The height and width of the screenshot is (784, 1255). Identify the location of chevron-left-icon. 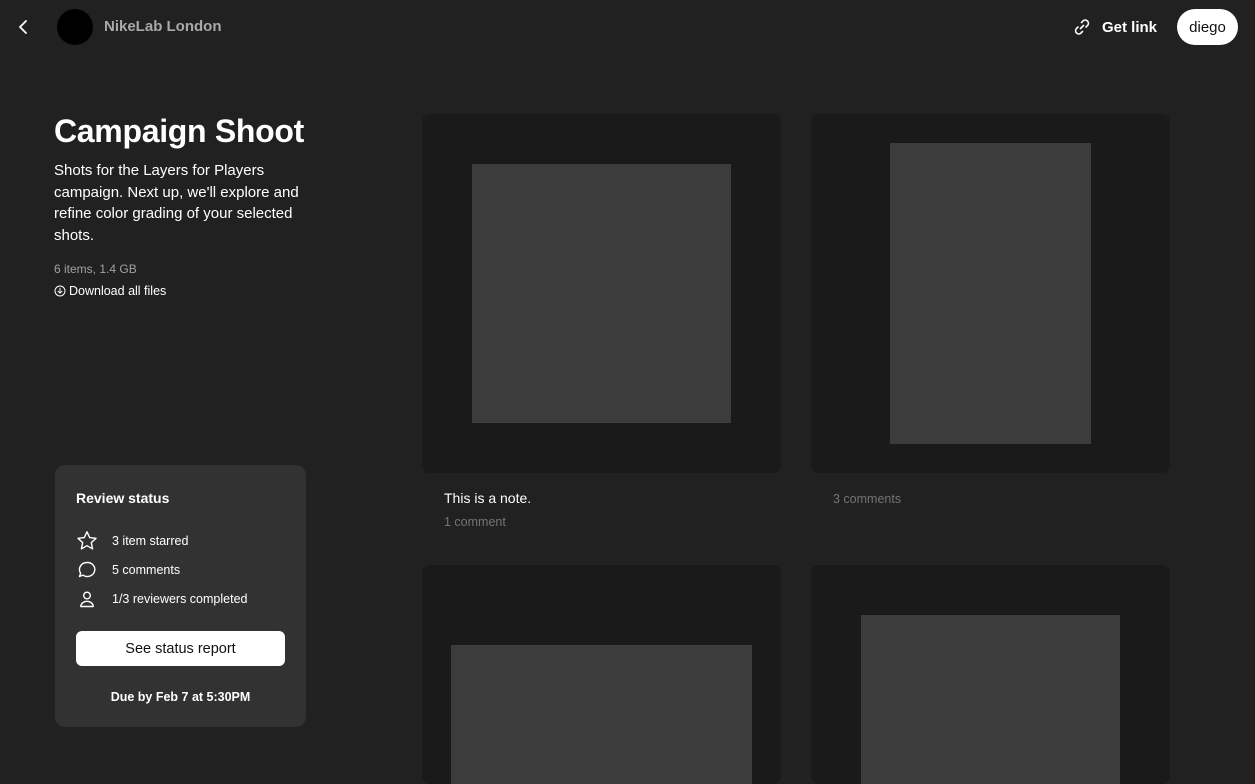
(23, 27).